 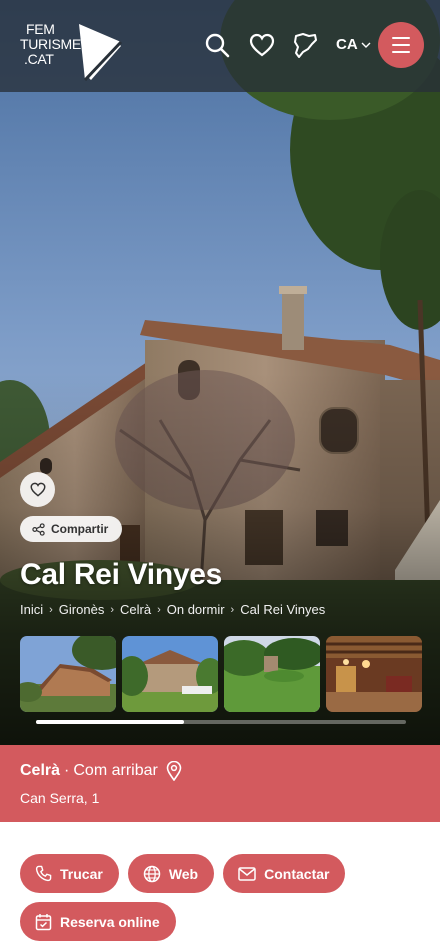 What do you see at coordinates (174, 771) in the screenshot?
I see `map-pin-icon` at bounding box center [174, 771].